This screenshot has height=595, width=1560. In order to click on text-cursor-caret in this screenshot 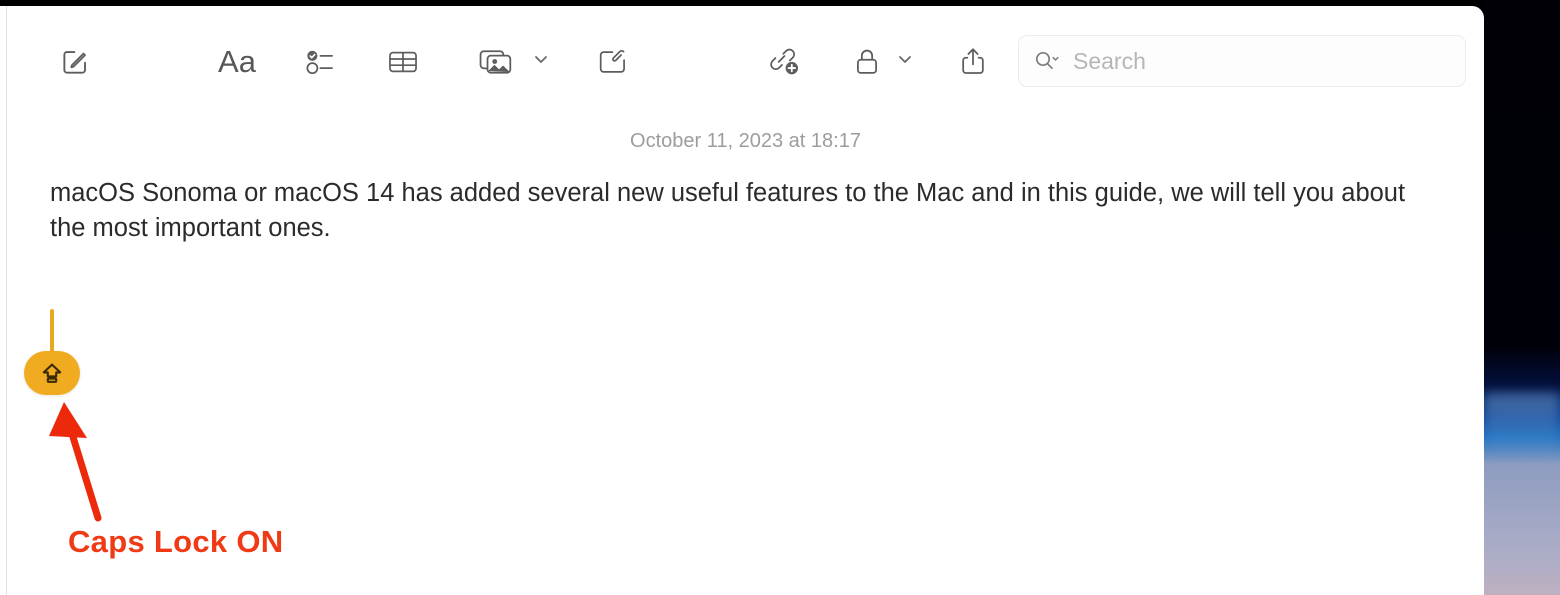, I will do `click(52, 332)`.